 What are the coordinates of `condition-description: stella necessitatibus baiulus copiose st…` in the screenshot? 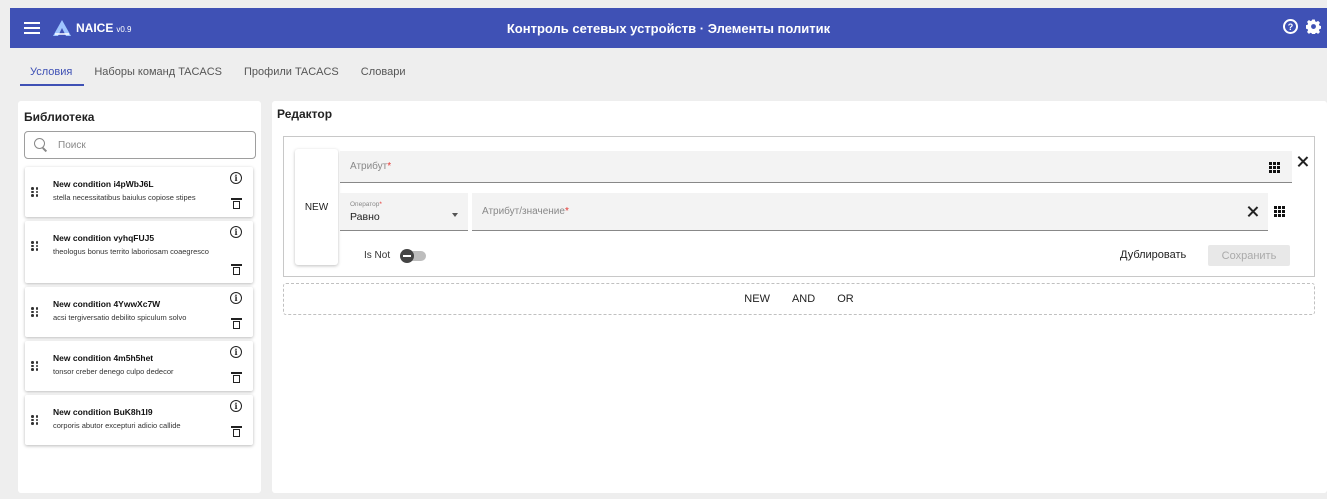 It's located at (124, 197).